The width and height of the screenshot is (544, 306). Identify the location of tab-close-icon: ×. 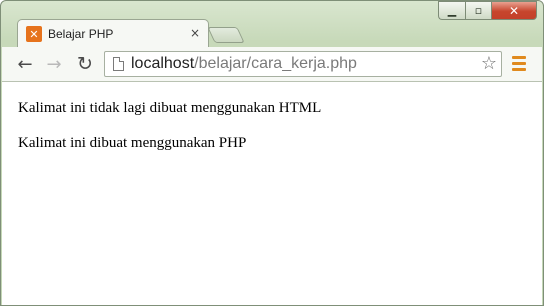
(195, 33).